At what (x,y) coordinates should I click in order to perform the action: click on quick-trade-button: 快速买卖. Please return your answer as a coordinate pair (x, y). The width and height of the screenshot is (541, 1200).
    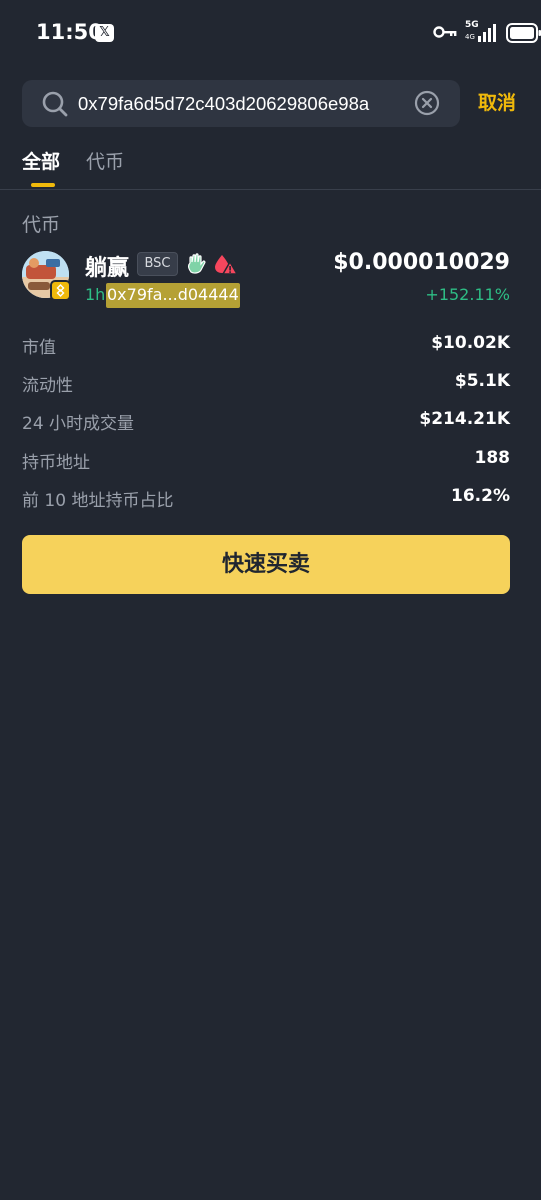
    Looking at the image, I should click on (266, 564).